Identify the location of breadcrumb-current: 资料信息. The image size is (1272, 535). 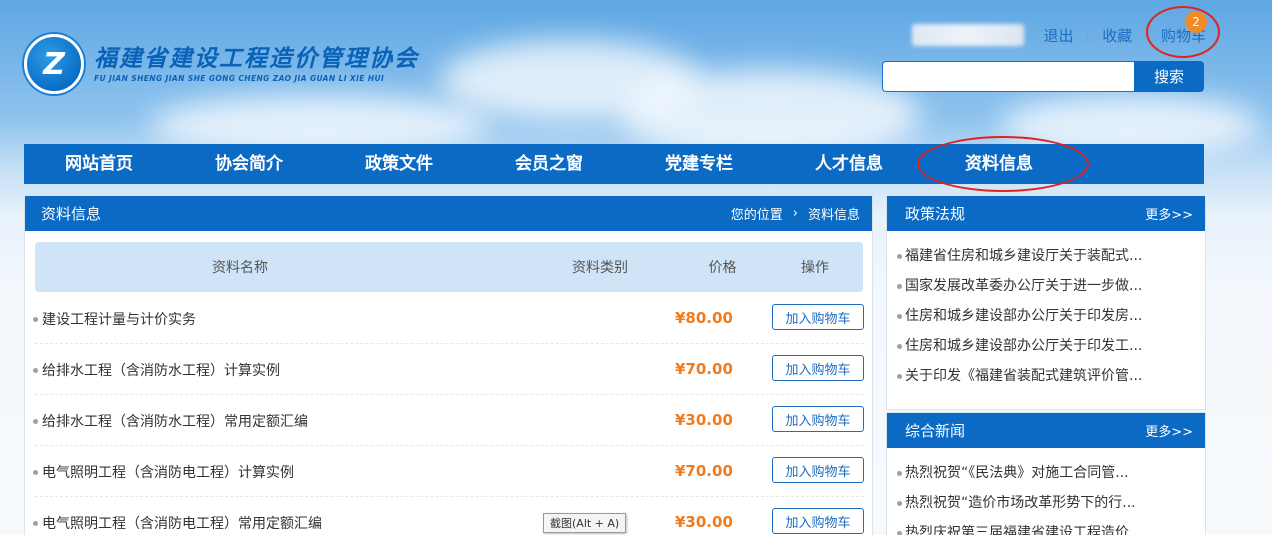
(834, 213).